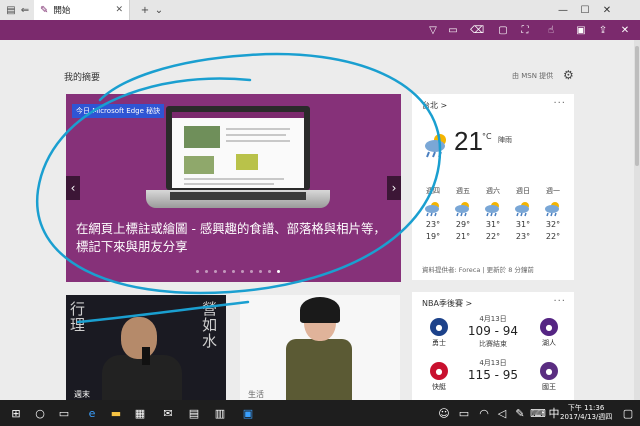 This screenshot has width=640, height=426. Describe the element at coordinates (607, 10) in the screenshot. I see `close-window-button: ✕` at that location.